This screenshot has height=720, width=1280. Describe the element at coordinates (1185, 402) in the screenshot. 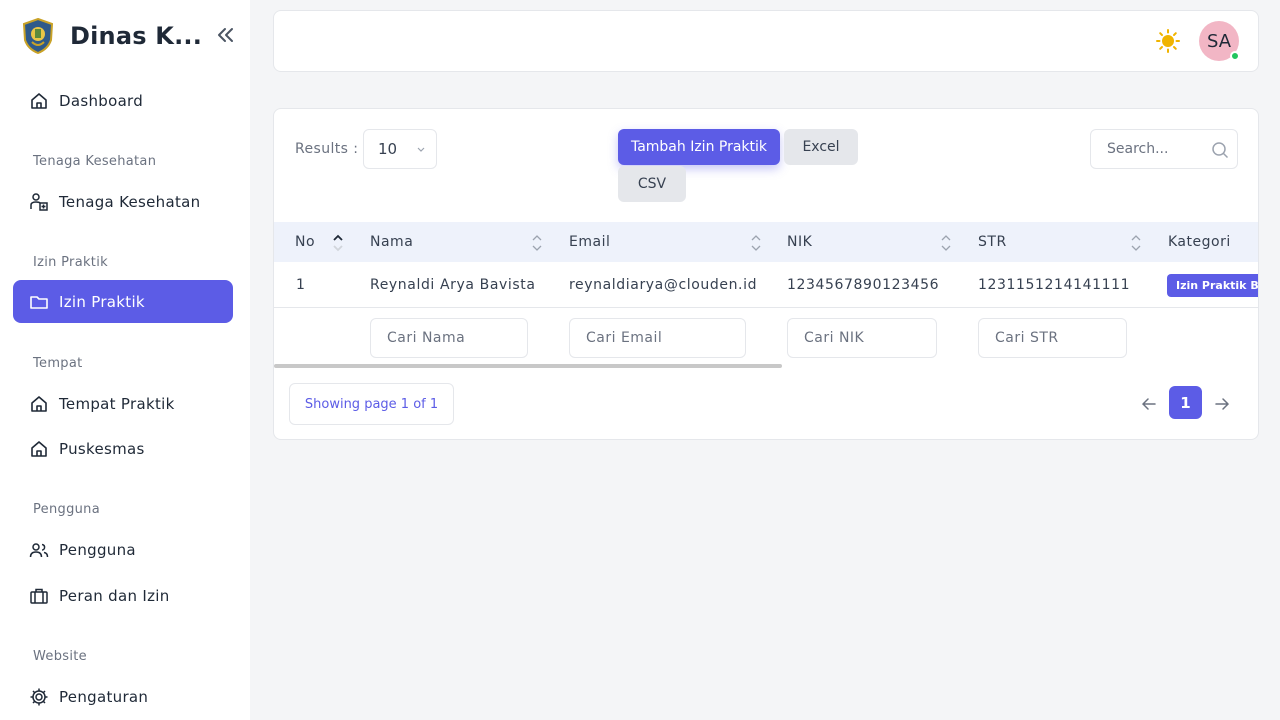

I see `page-number-button: 1` at that location.